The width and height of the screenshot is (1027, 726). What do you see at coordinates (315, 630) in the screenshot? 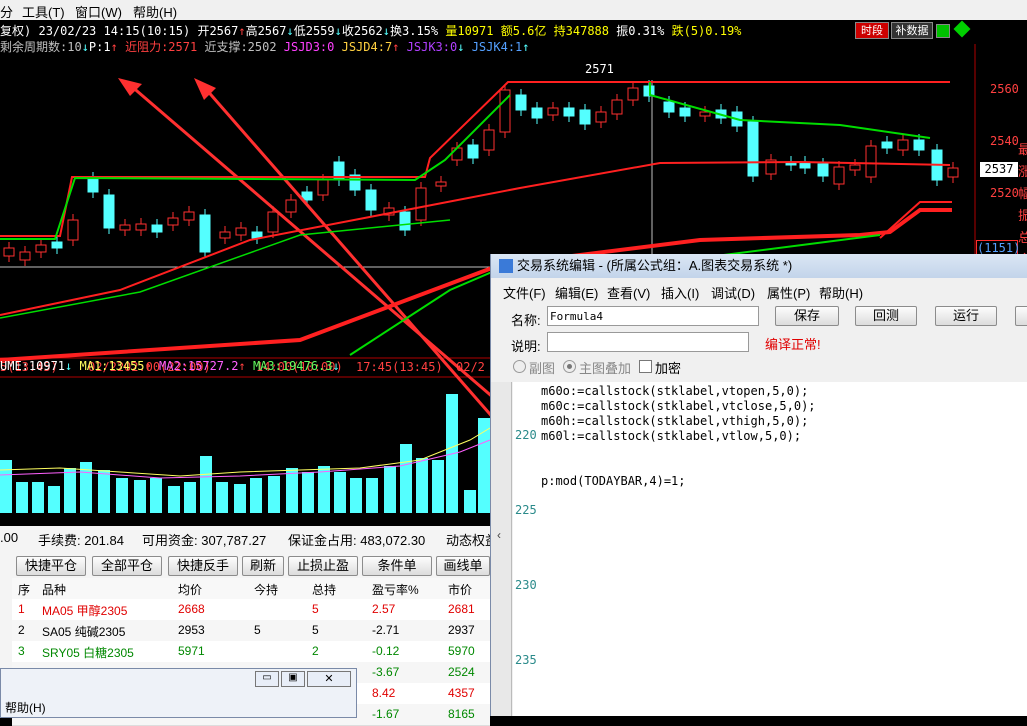
I see `cell-total: 5` at bounding box center [315, 630].